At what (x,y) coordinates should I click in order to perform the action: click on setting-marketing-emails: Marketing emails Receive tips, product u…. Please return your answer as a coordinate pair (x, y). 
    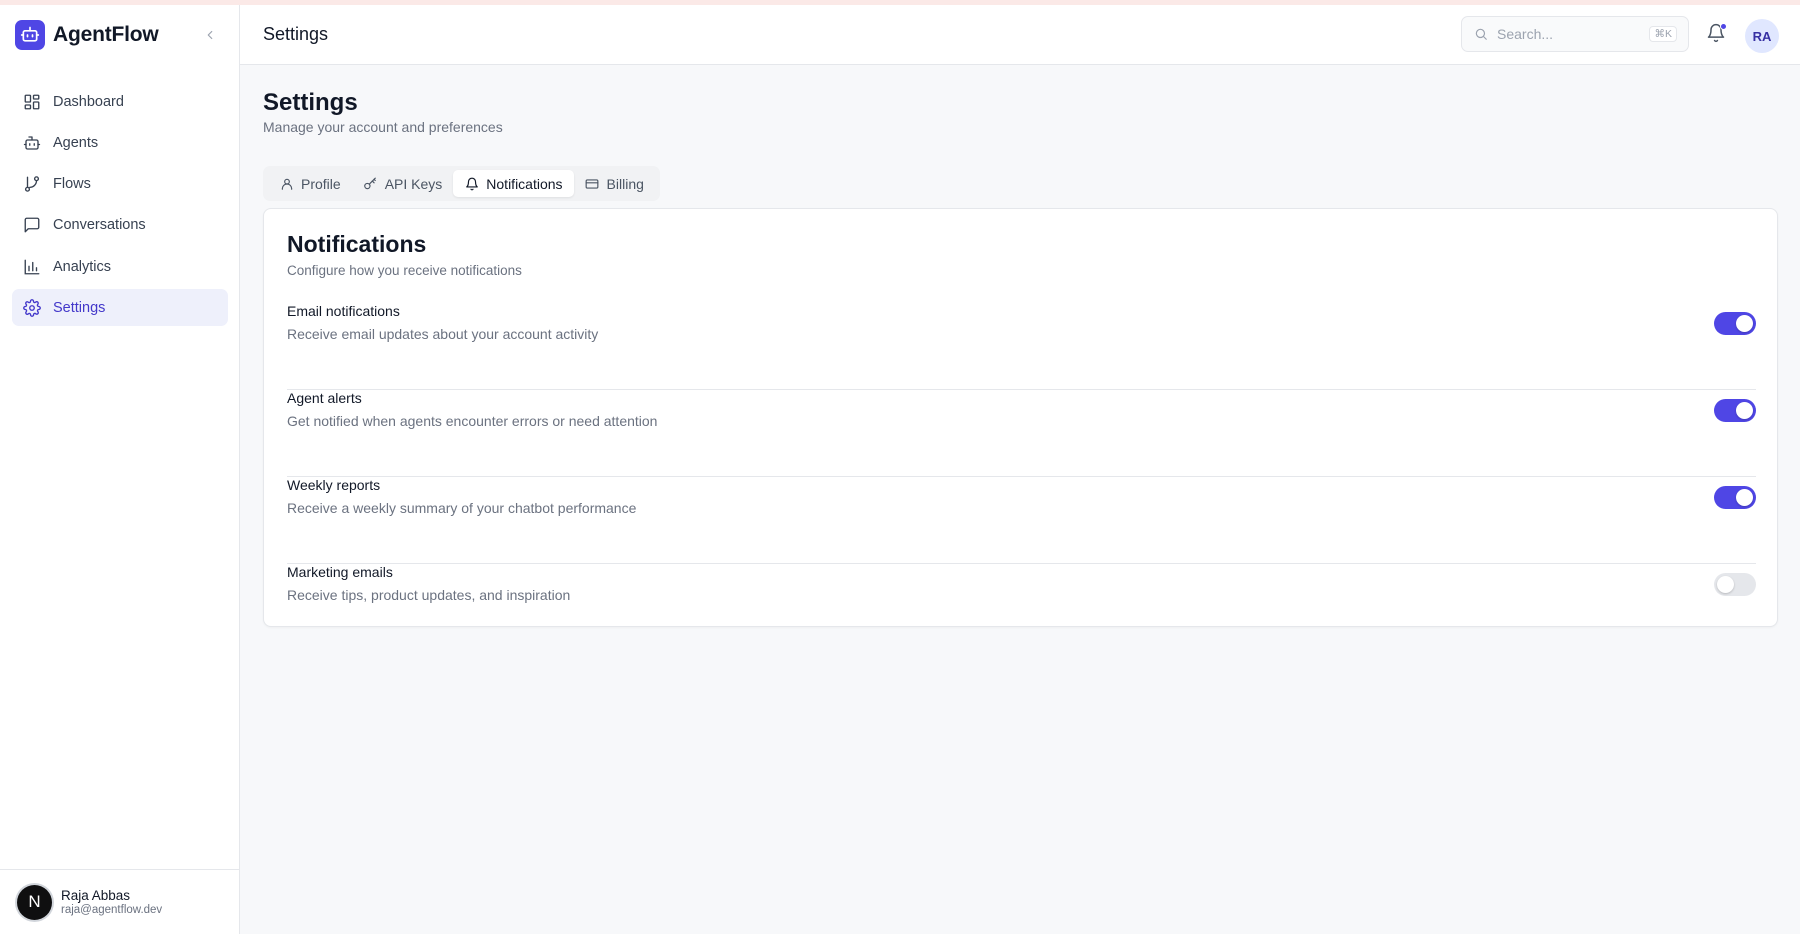
    Looking at the image, I should click on (1021, 594).